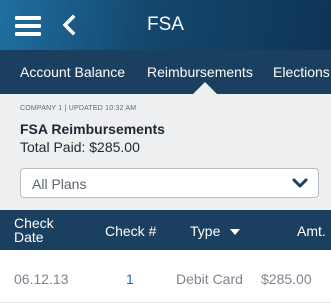 This screenshot has height=303, width=331. What do you see at coordinates (300, 185) in the screenshot?
I see `chevron-down-icon` at bounding box center [300, 185].